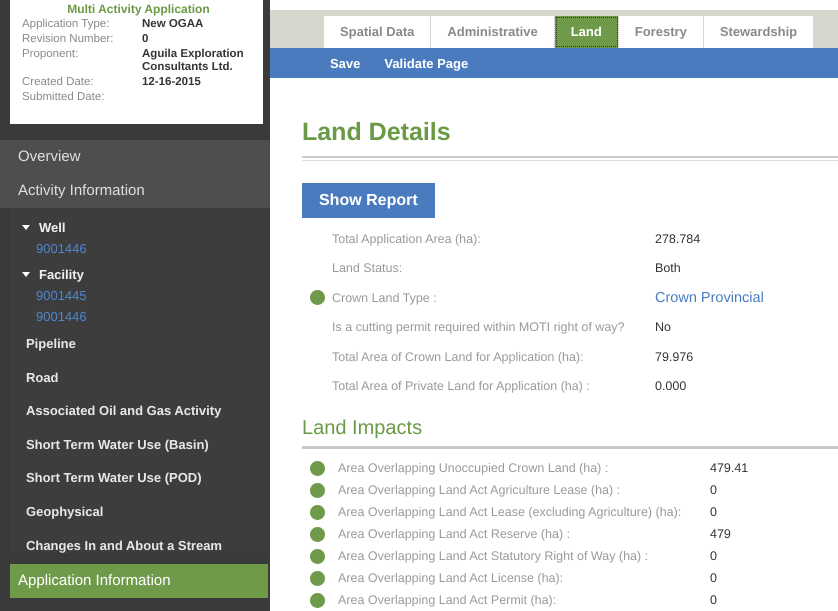 Image resolution: width=838 pixels, height=611 pixels. Describe the element at coordinates (139, 511) in the screenshot. I see `tree-item: Geophysical` at that location.